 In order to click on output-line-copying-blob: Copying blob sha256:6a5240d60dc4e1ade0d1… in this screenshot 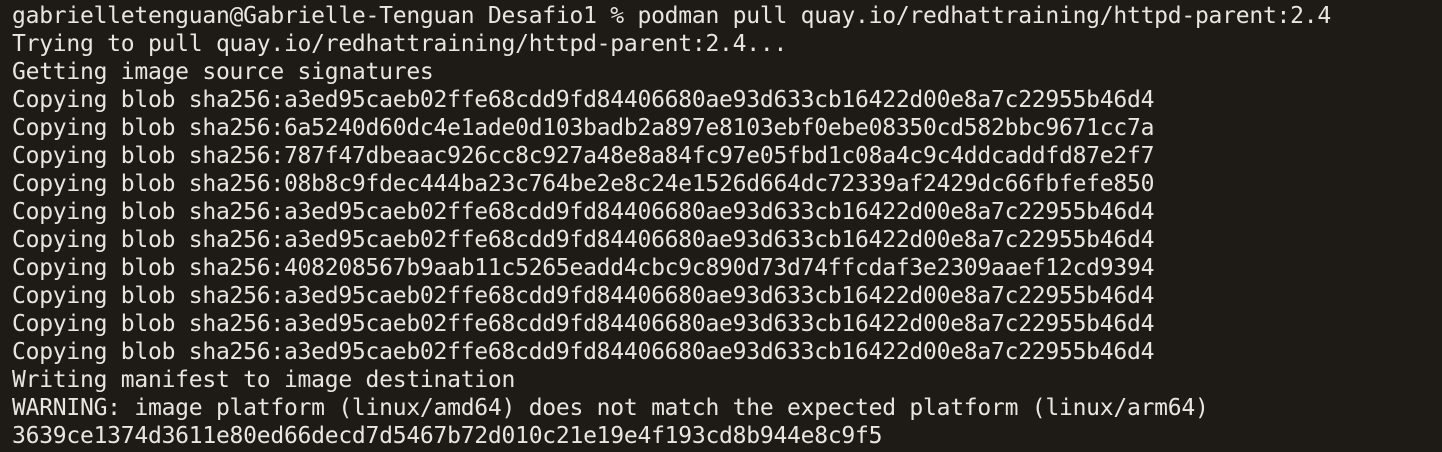, I will do `click(583, 128)`.